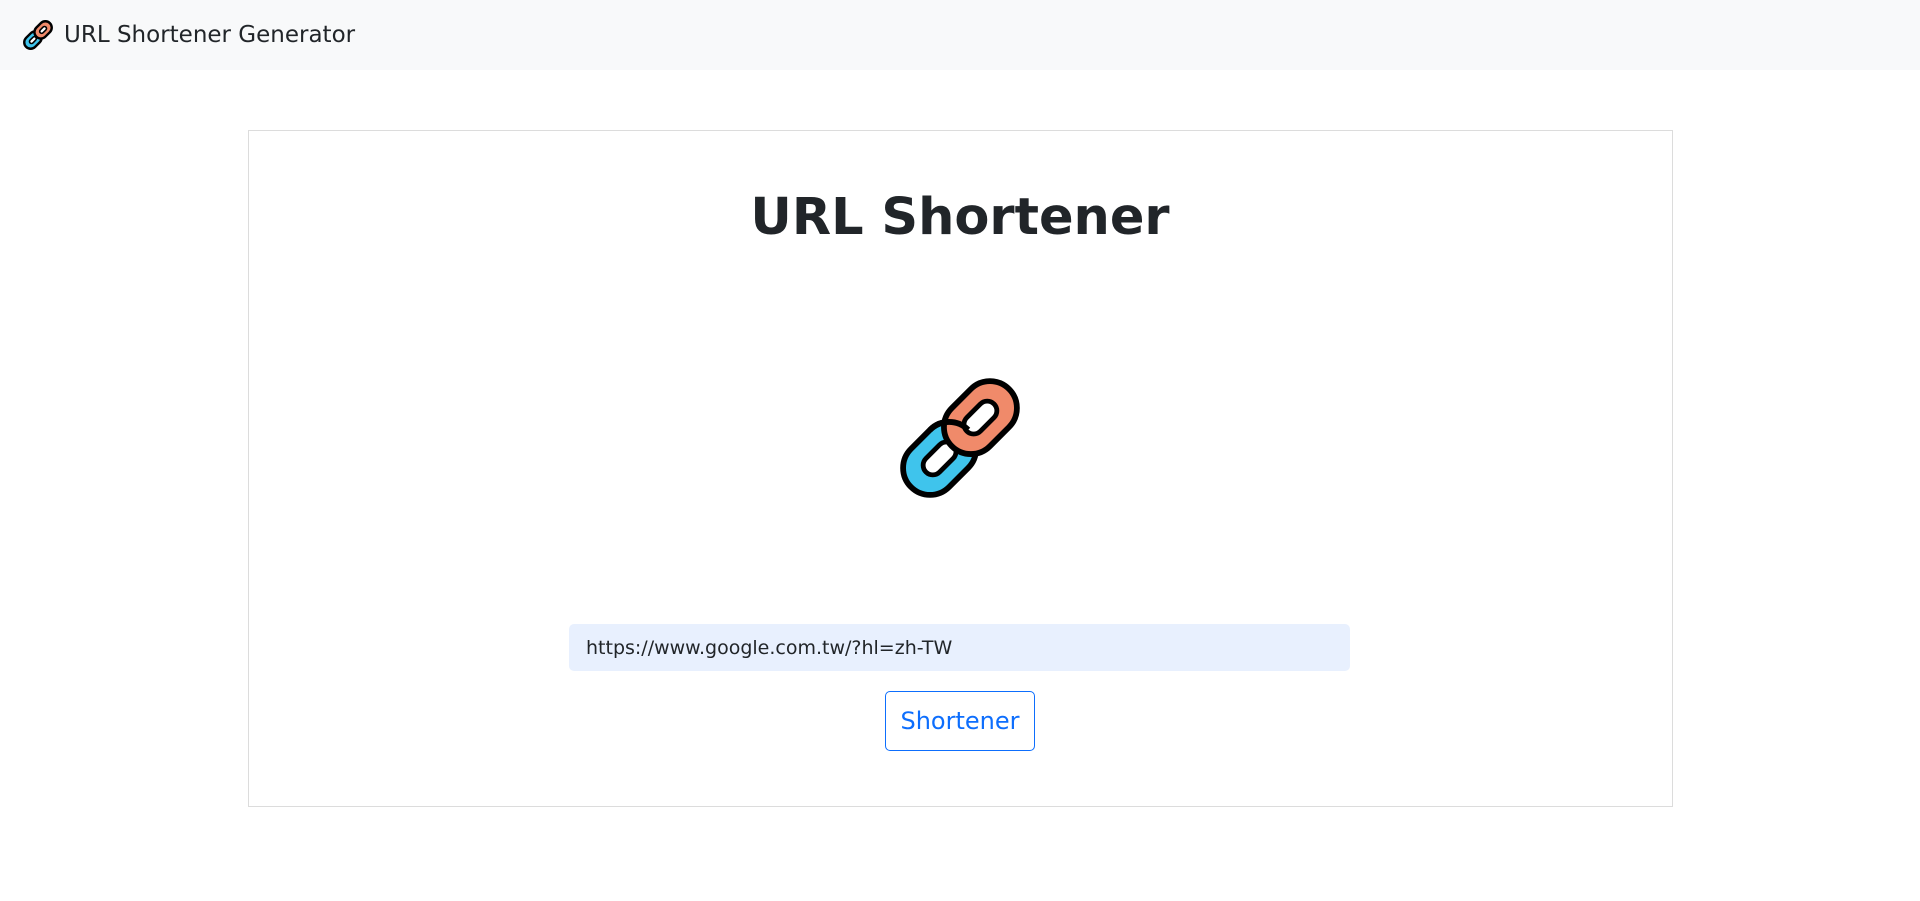  I want to click on navbar-brand: URL Shortener Generator, so click(186, 35).